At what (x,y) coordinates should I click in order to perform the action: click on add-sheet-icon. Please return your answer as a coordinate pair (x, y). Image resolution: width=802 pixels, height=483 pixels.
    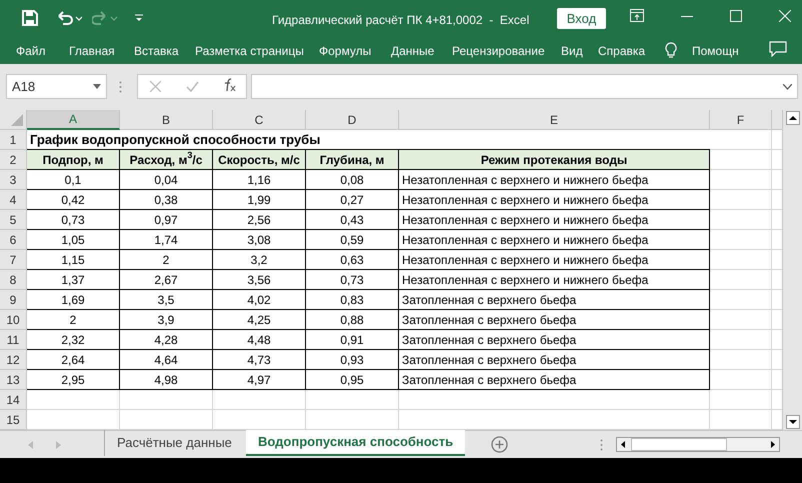
    Looking at the image, I should click on (499, 444).